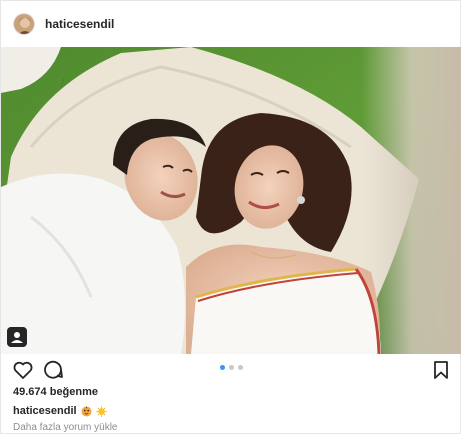 The width and height of the screenshot is (461, 434). Describe the element at coordinates (23, 370) in the screenshot. I see `heart-icon` at that location.